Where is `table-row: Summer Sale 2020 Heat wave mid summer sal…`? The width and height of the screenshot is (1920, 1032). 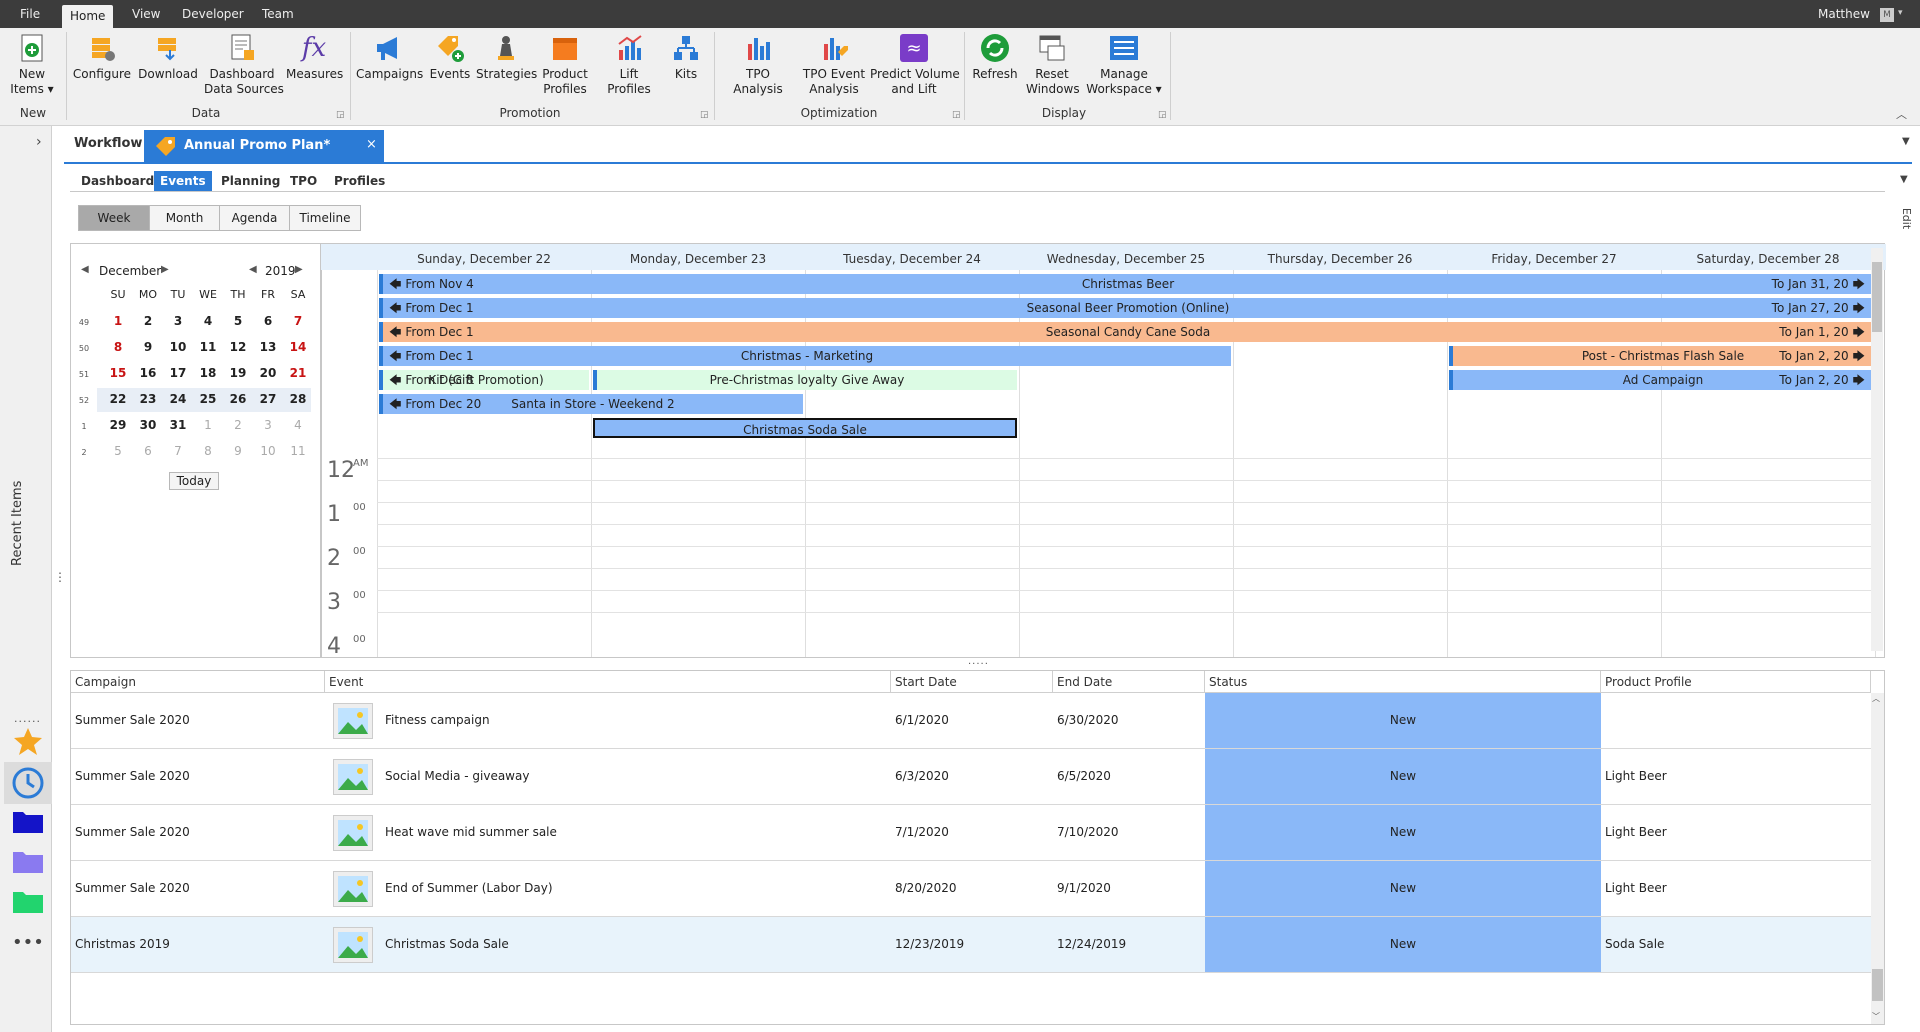 table-row: Summer Sale 2020 Heat wave mid summer sal… is located at coordinates (971, 833).